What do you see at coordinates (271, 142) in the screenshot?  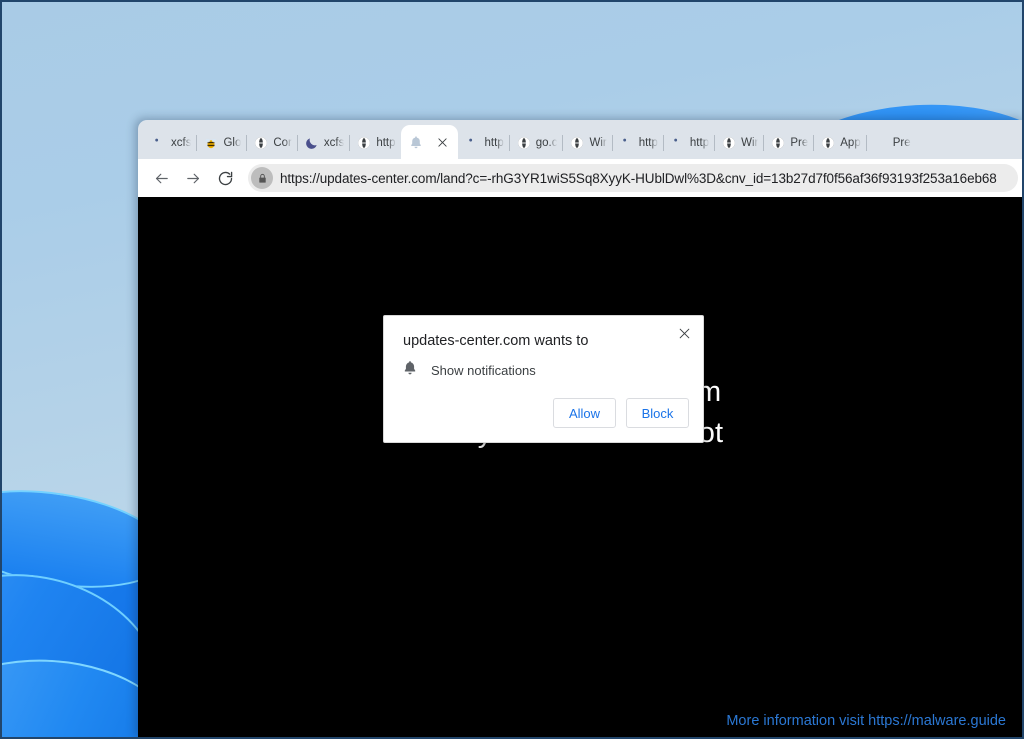 I see `browser-tab: Cor` at bounding box center [271, 142].